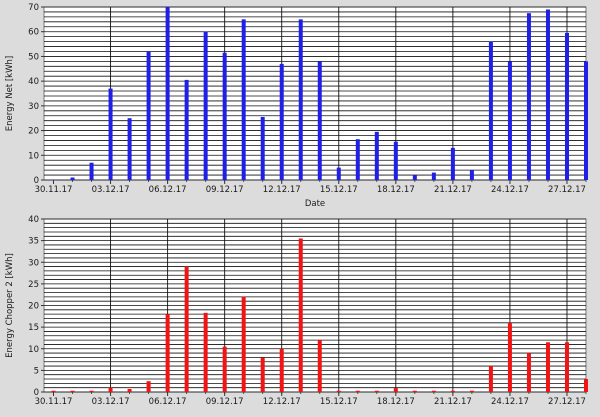  I want to click on y-tick-label: 35, so click(33, 242).